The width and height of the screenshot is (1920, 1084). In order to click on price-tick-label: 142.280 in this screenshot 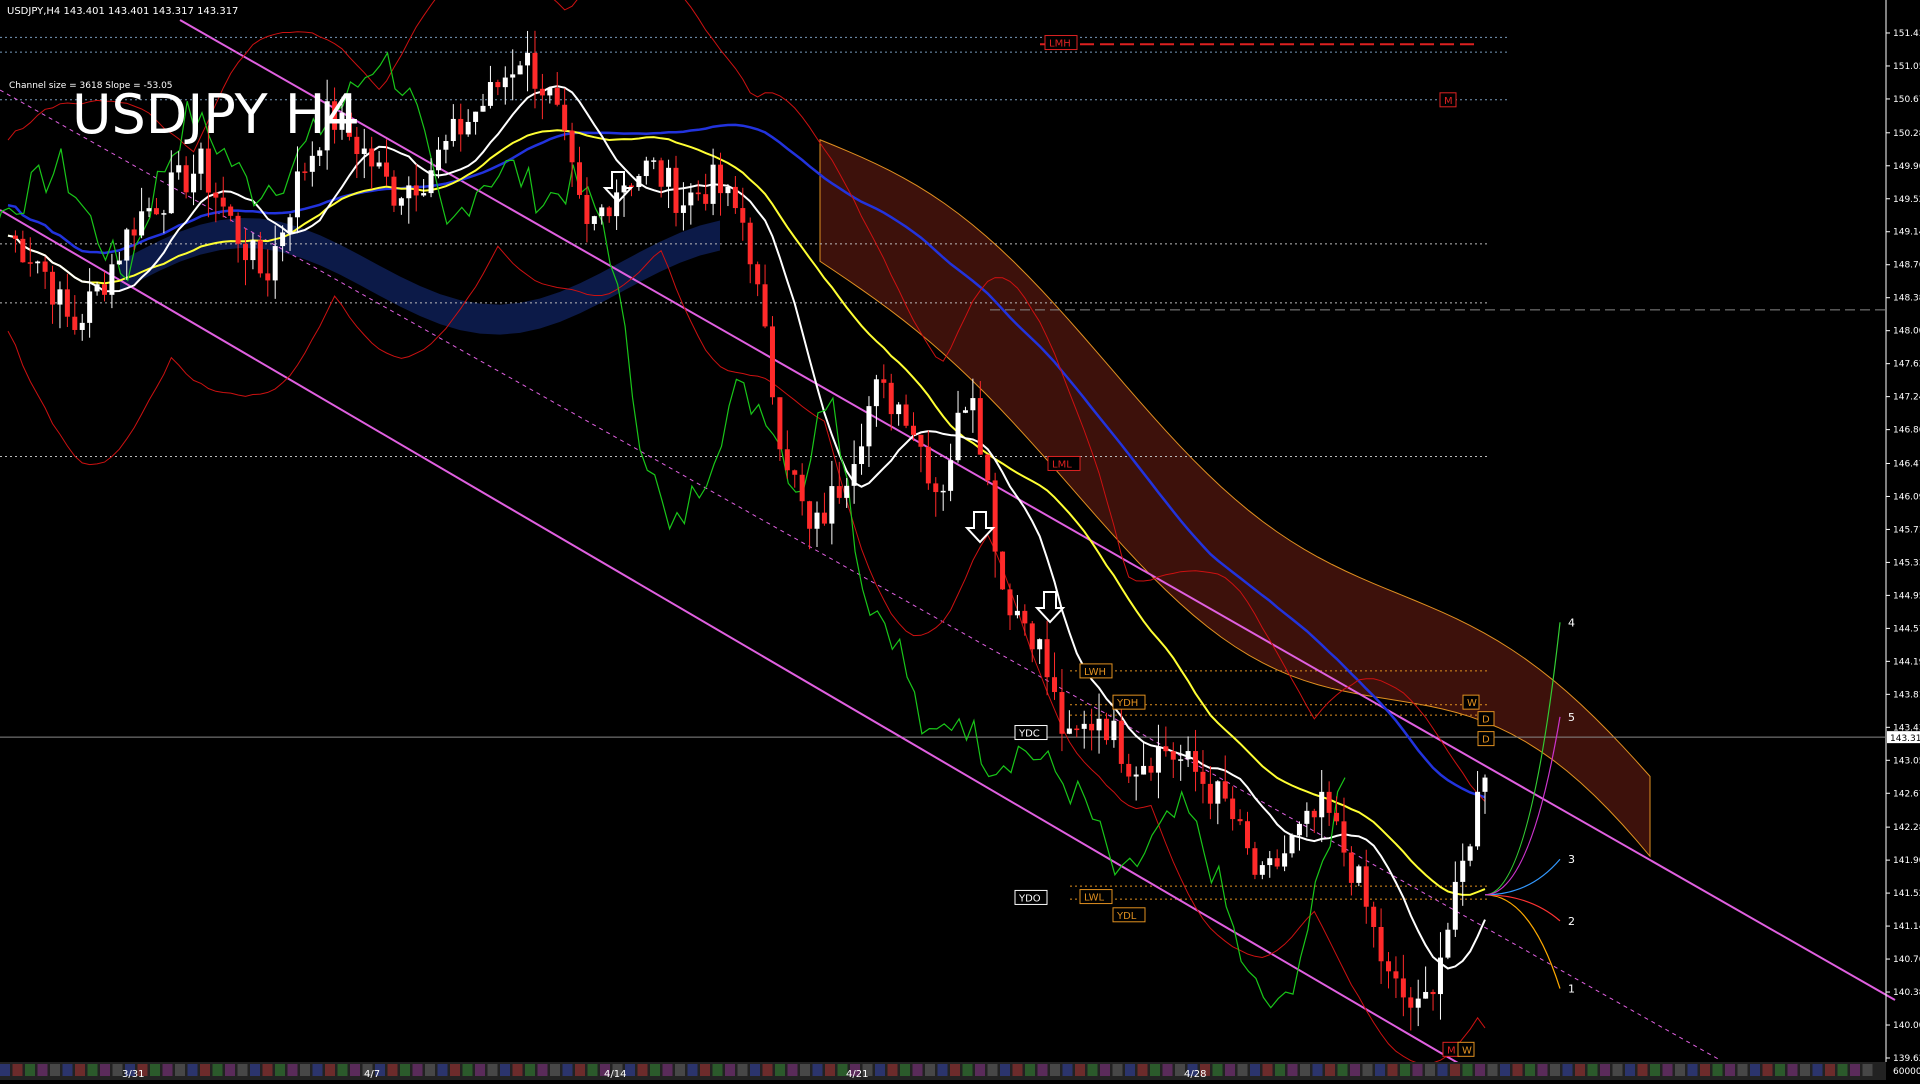, I will do `click(1906, 828)`.